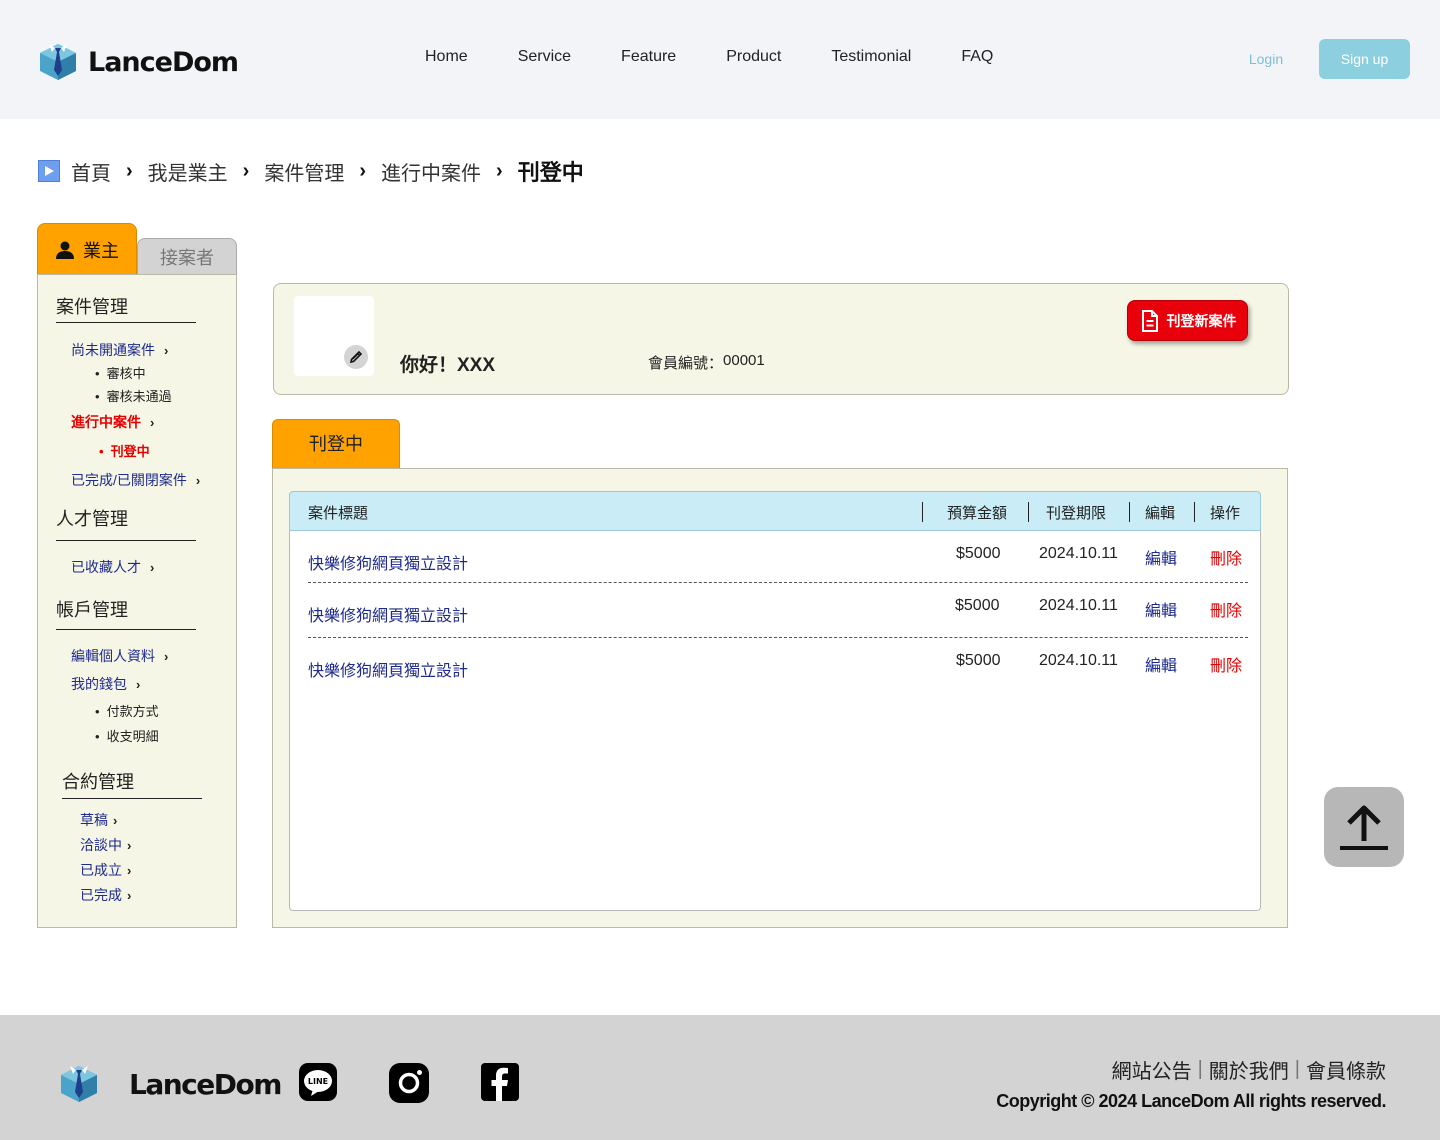 The width and height of the screenshot is (1440, 1140). What do you see at coordinates (775, 511) in the screenshot?
I see `table-header: 案件標題 預算金額 刊登期限 編輯 操作` at bounding box center [775, 511].